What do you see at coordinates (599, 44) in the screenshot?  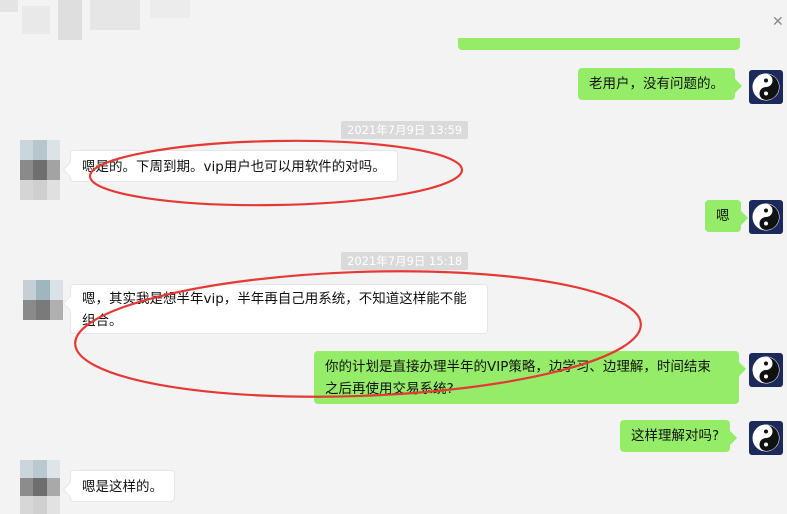 I see `top-sent-bubble-edge` at bounding box center [599, 44].